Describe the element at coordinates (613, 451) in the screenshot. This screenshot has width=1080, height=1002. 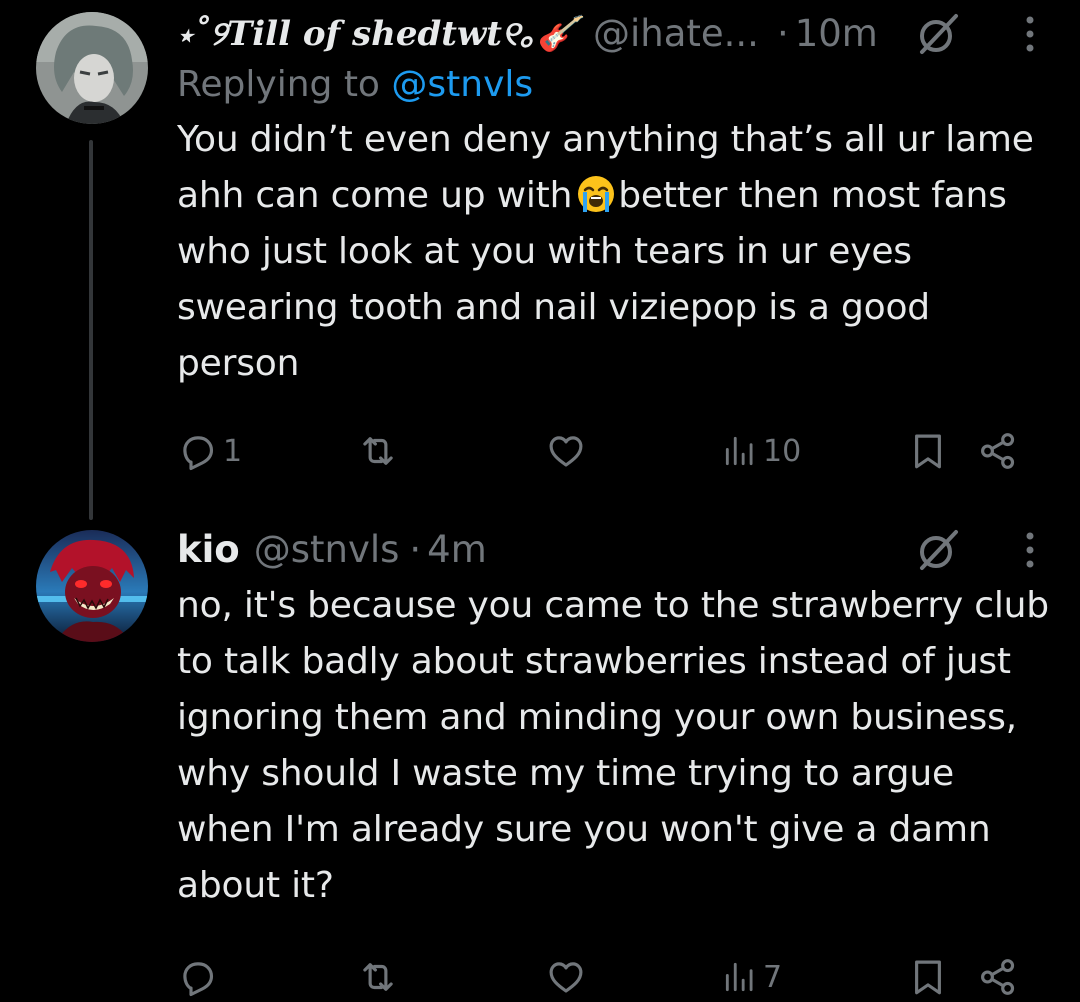
I see `action-bar: 1 10` at that location.